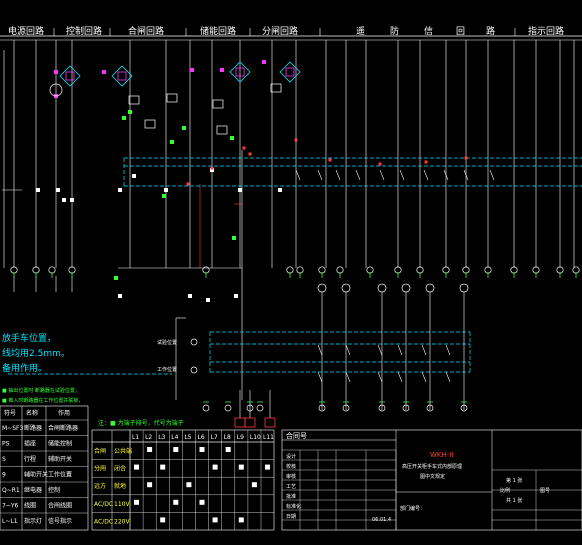 This screenshot has height=545, width=582. I want to click on sw-header-cell: L10, so click(255, 437).